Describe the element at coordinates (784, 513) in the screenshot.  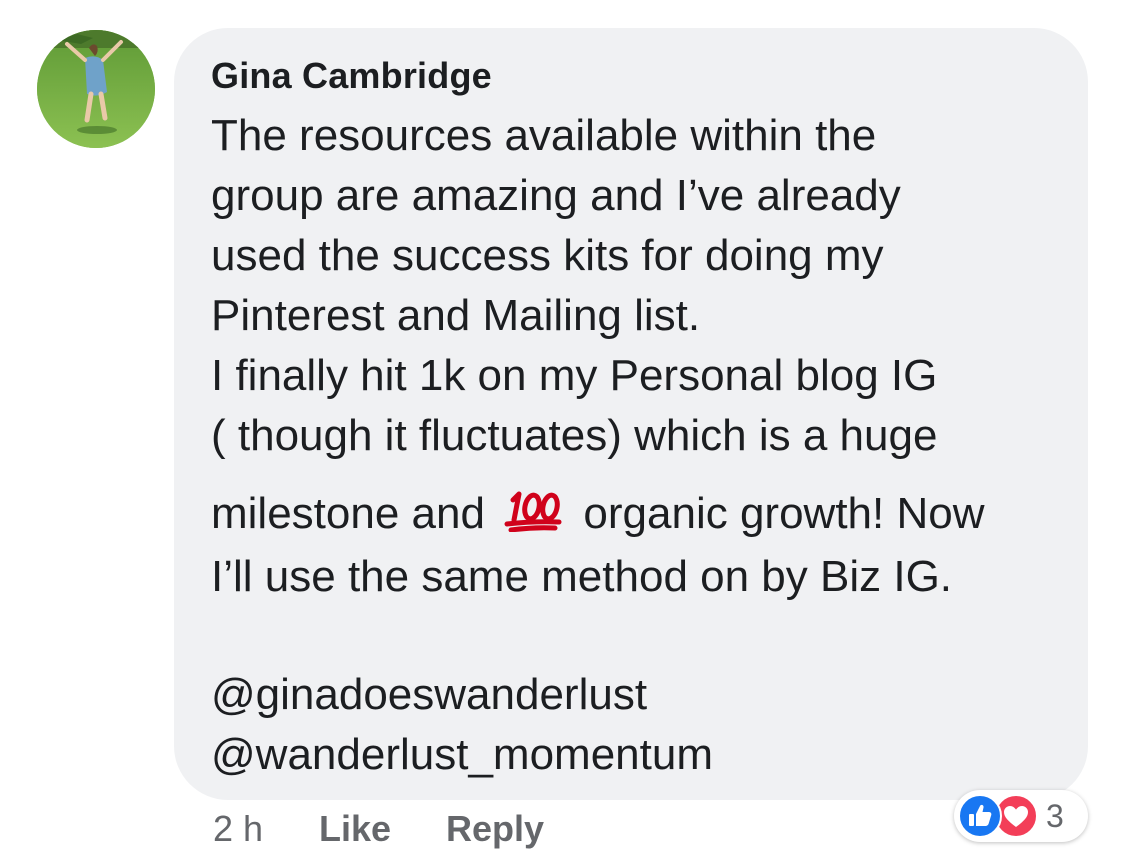
I see `comment-text-segment: organic growth! Now` at that location.